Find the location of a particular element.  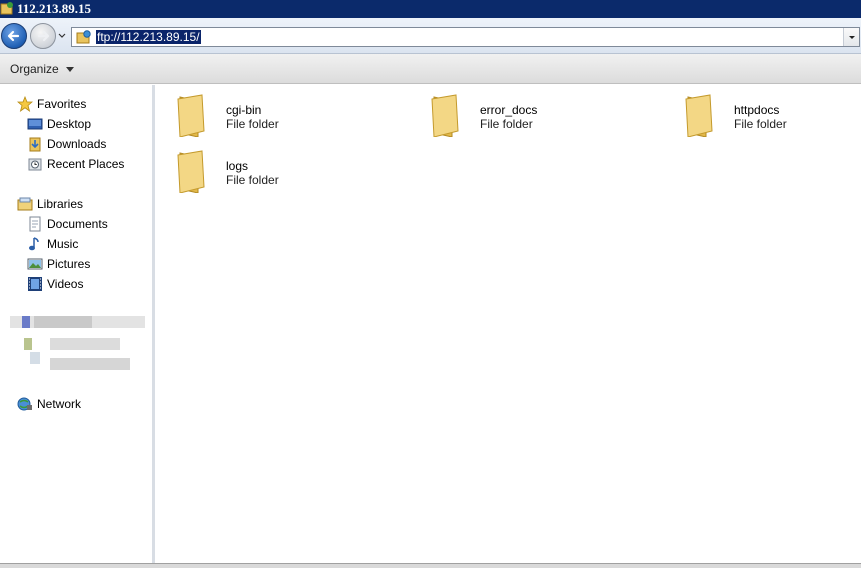

sidebar-item-label: Documents is located at coordinates (77, 224).